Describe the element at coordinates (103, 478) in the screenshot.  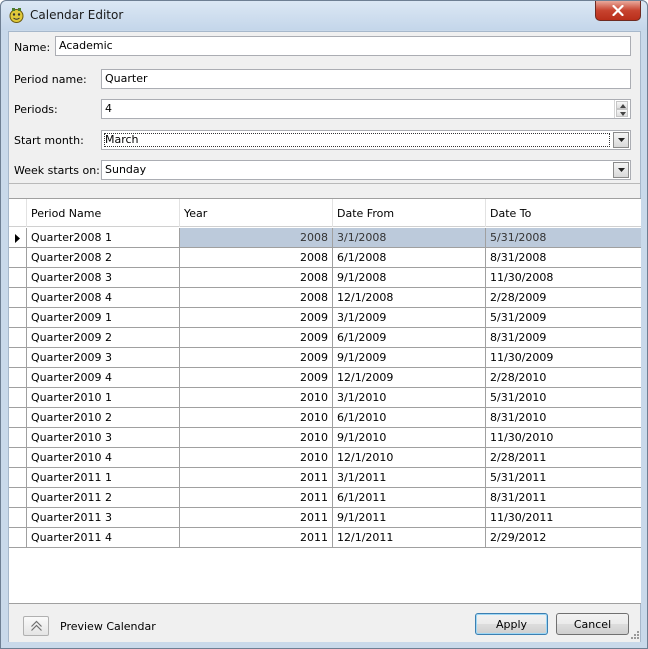
I see `cell-period-name: Quarter2011 1` at that location.